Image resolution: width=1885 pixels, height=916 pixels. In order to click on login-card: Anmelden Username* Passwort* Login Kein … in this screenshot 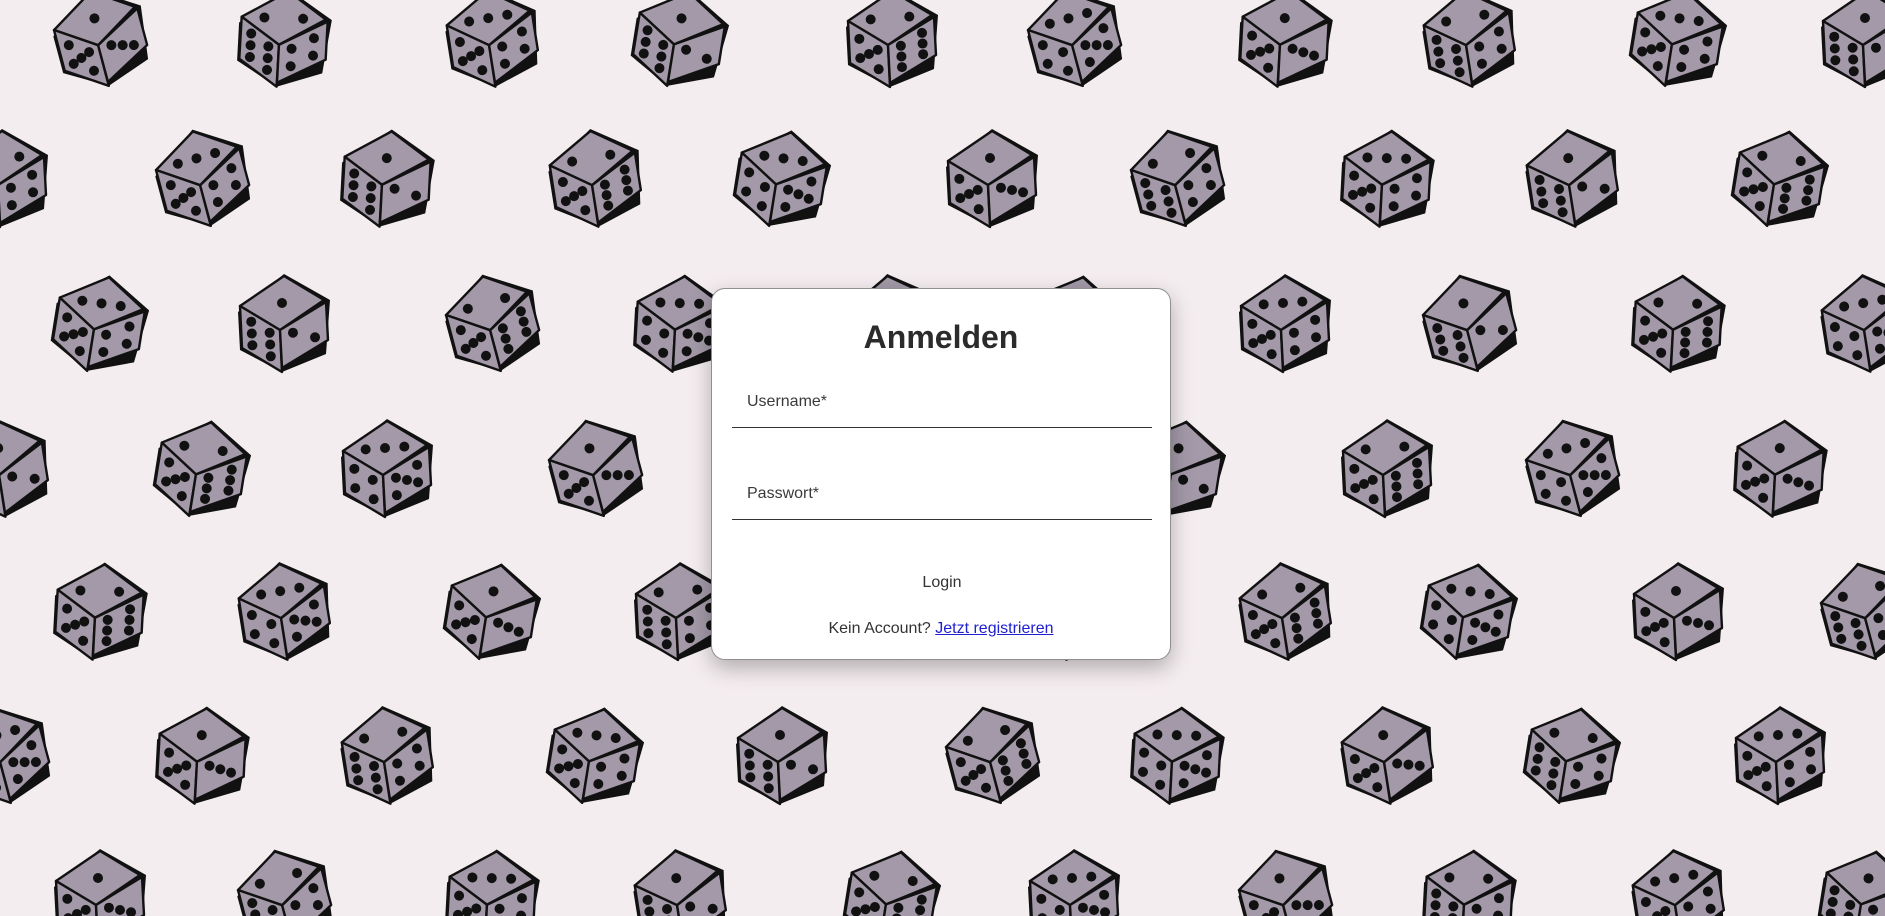, I will do `click(941, 474)`.